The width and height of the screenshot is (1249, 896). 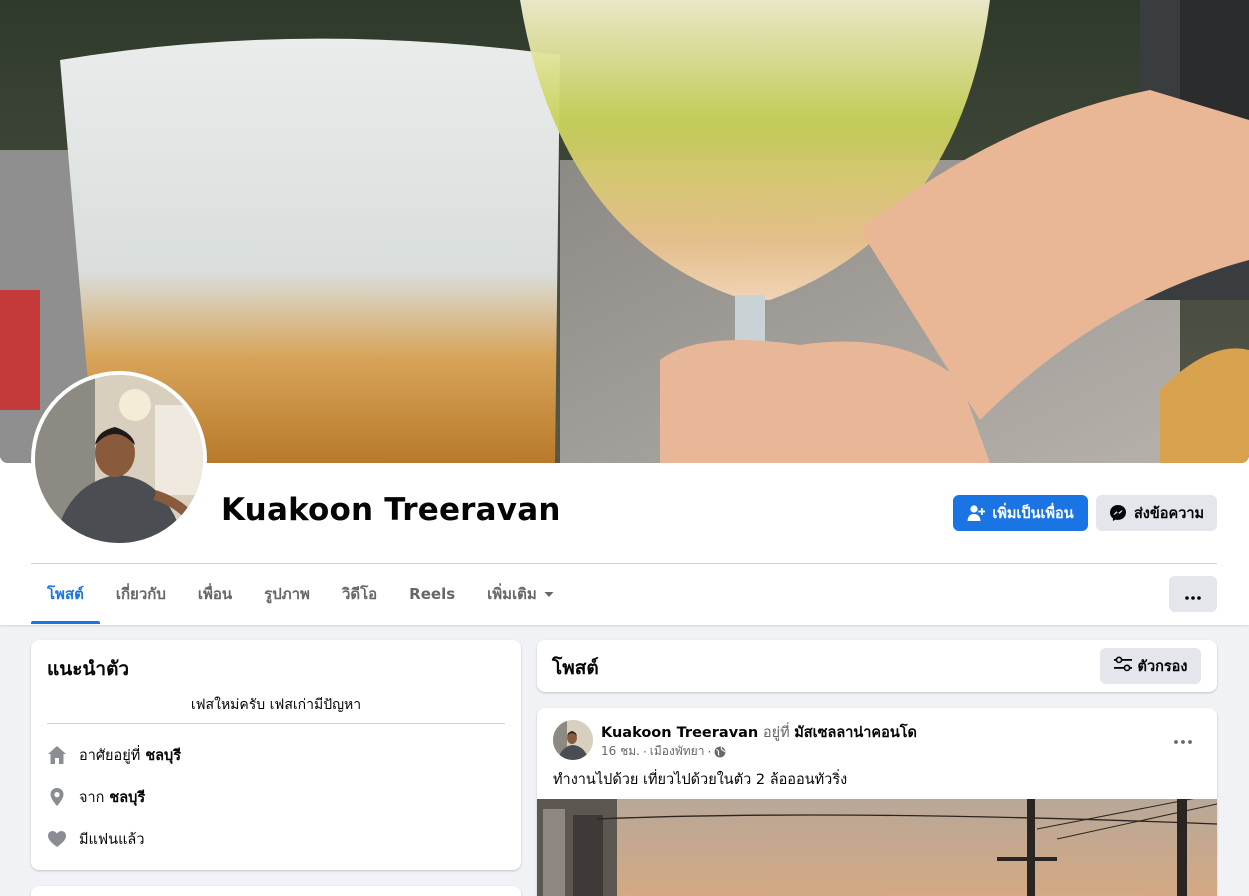 I want to click on tab-label: โพสต์, so click(x=65, y=594).